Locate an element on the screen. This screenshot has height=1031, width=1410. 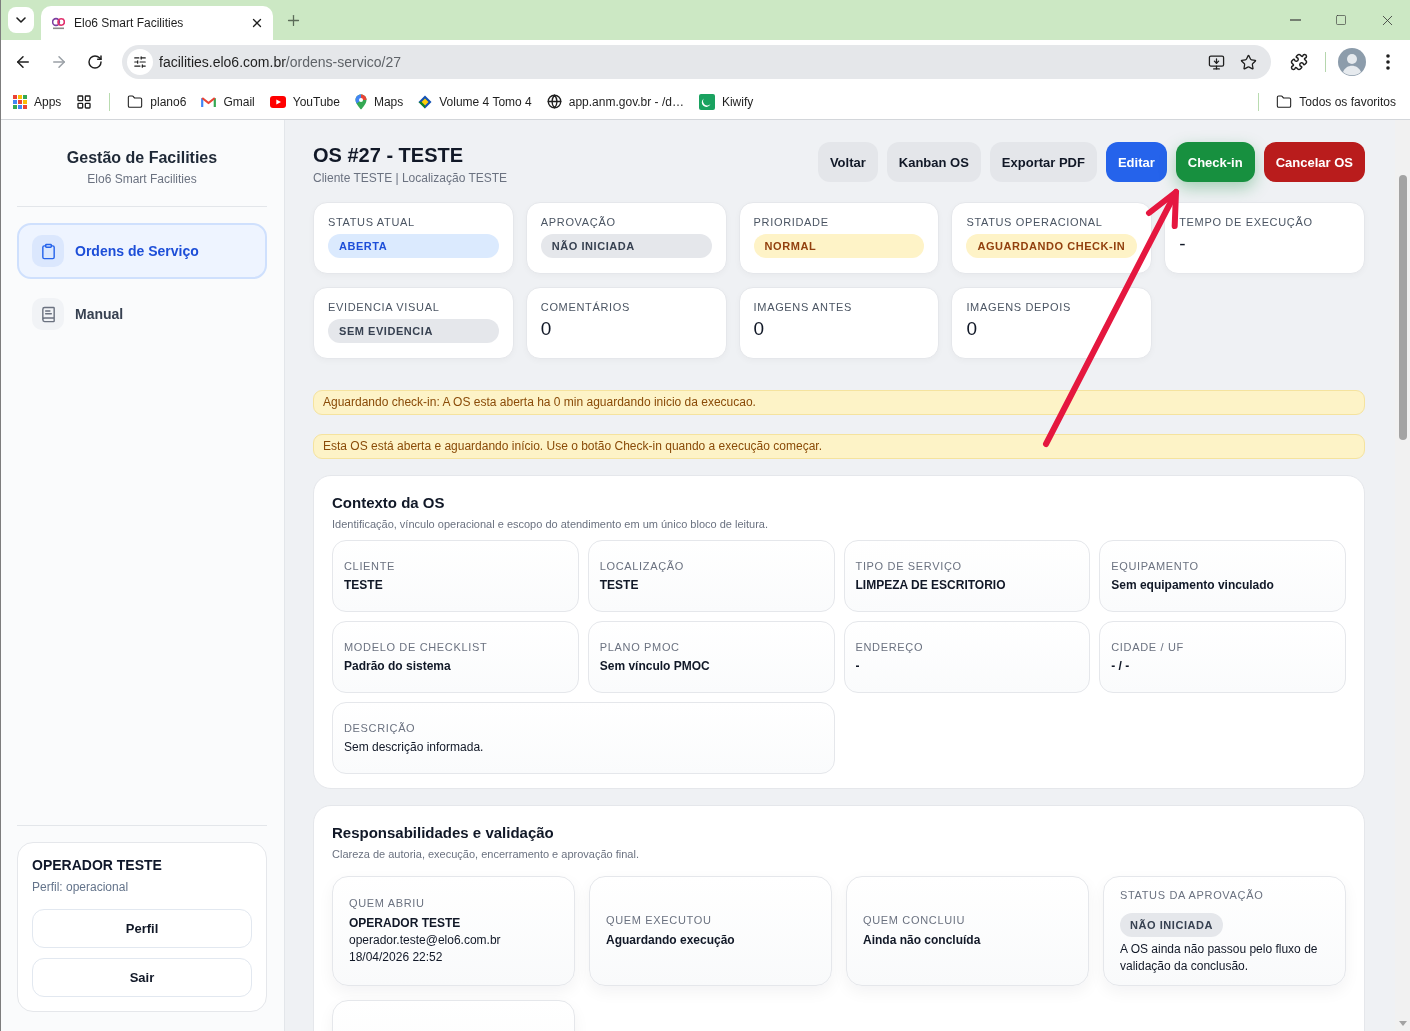
card-label: IMAGENS ANTES is located at coordinates (803, 307).